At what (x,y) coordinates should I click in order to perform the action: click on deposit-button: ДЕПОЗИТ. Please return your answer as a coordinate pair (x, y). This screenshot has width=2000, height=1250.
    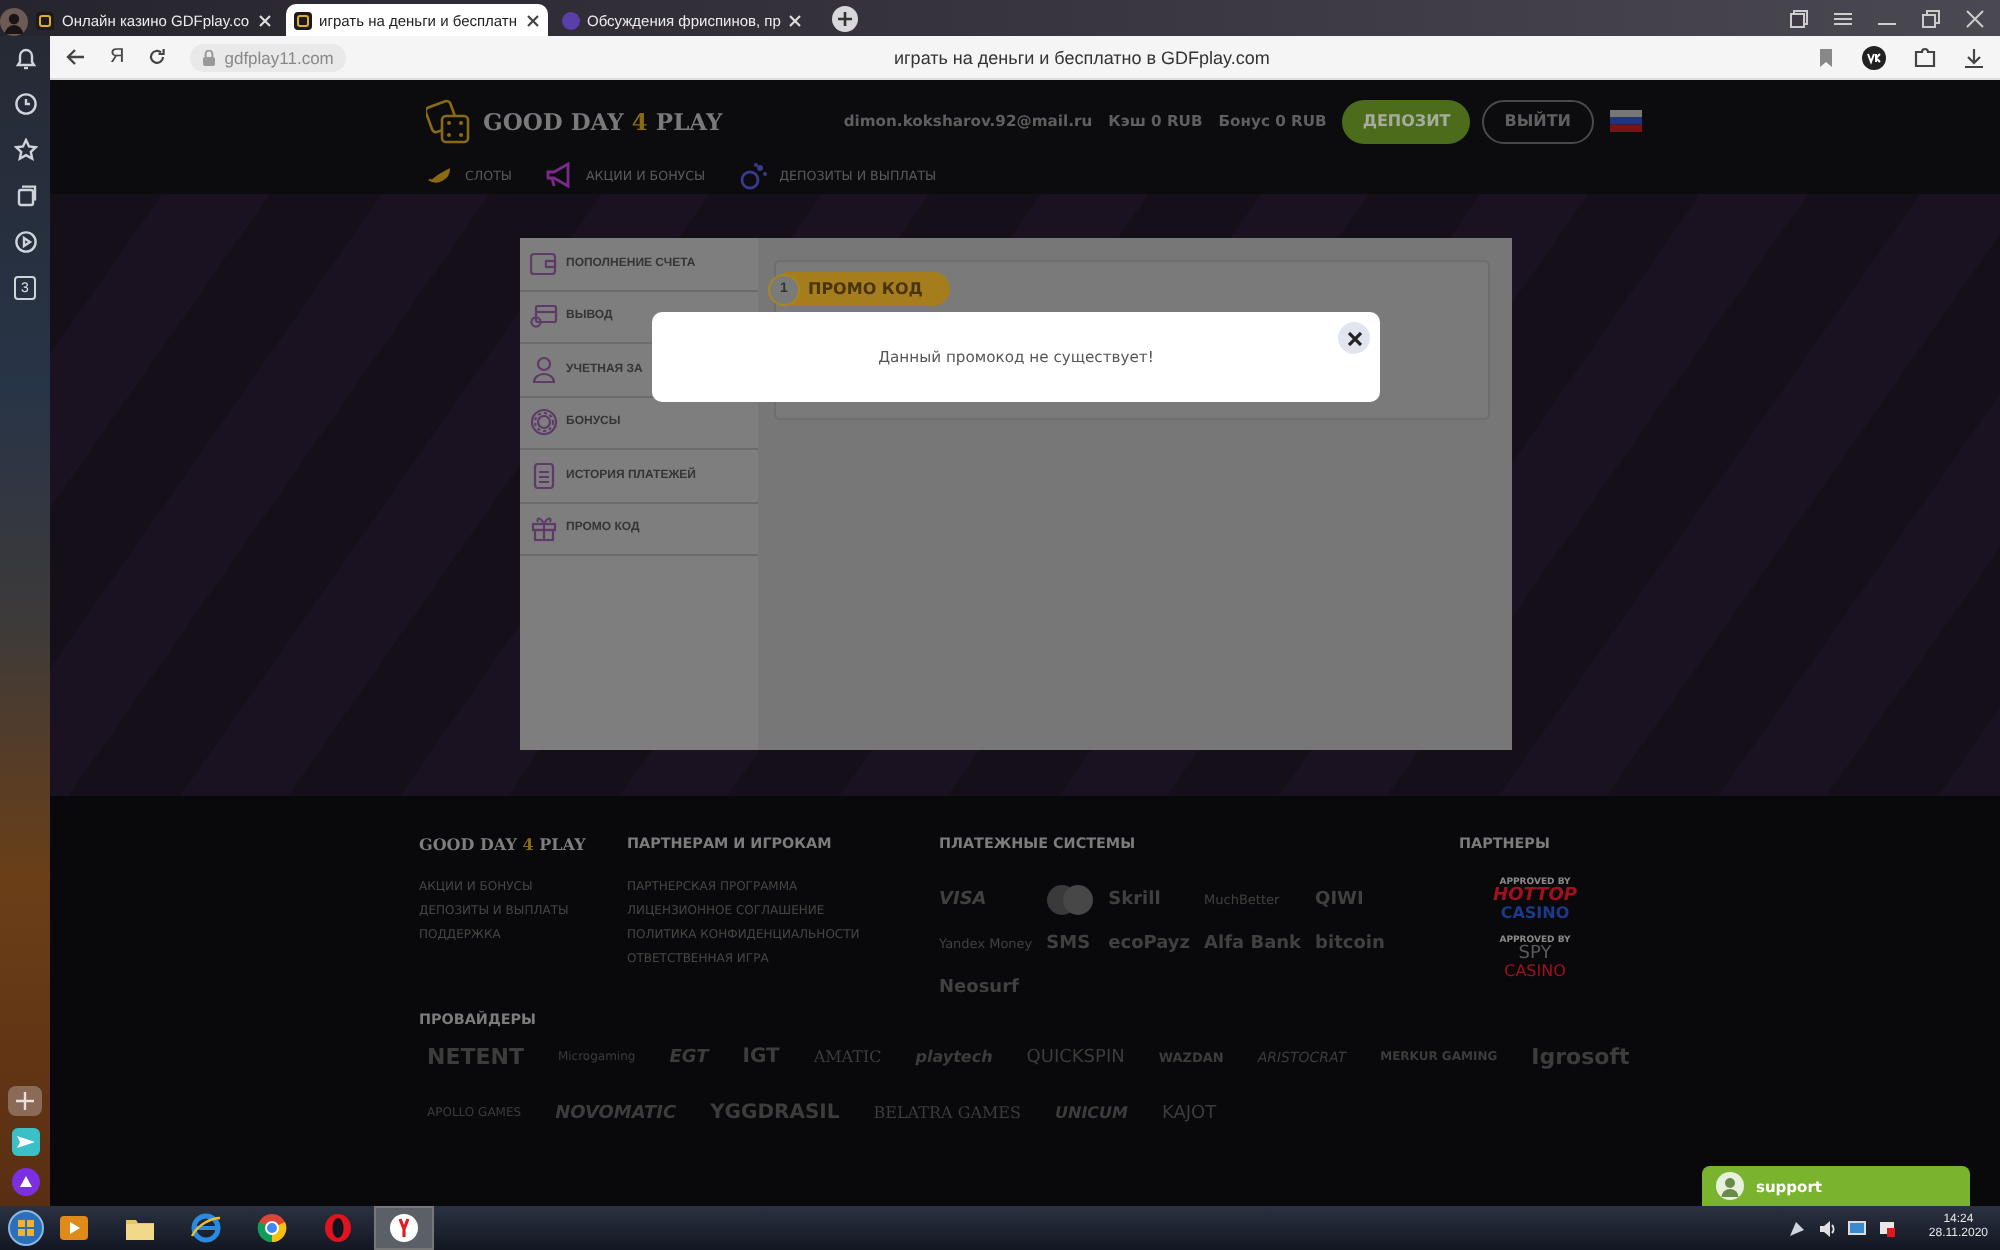
    Looking at the image, I should click on (1406, 121).